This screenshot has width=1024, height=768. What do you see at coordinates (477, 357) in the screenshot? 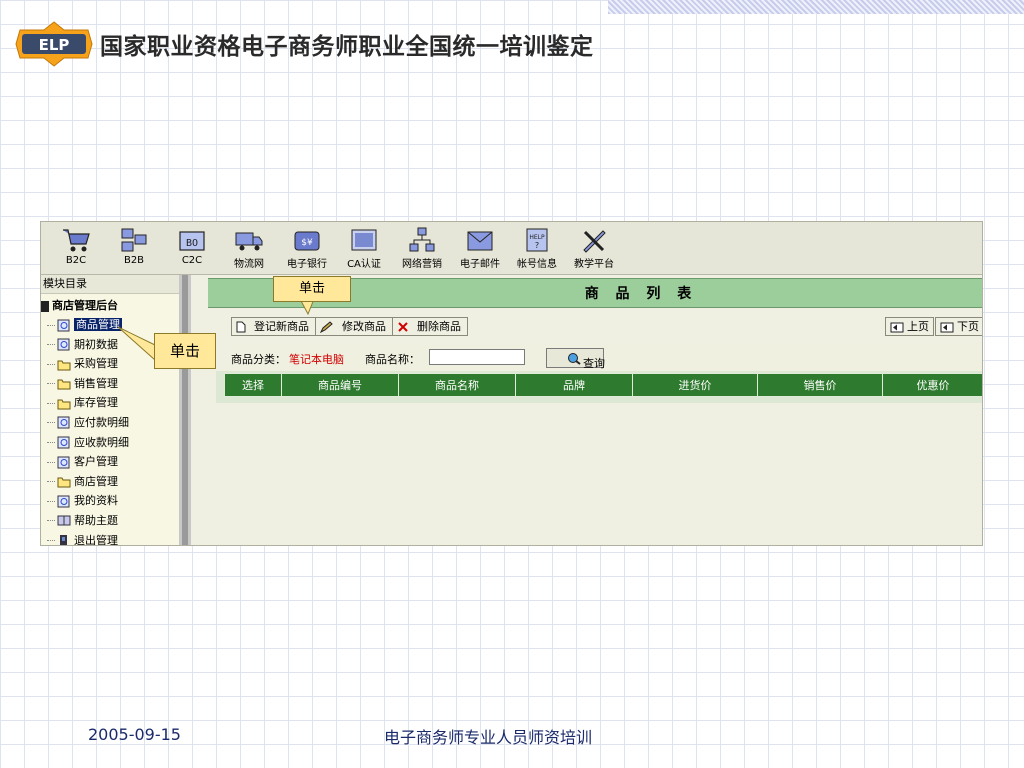
I see `product-name-input` at bounding box center [477, 357].